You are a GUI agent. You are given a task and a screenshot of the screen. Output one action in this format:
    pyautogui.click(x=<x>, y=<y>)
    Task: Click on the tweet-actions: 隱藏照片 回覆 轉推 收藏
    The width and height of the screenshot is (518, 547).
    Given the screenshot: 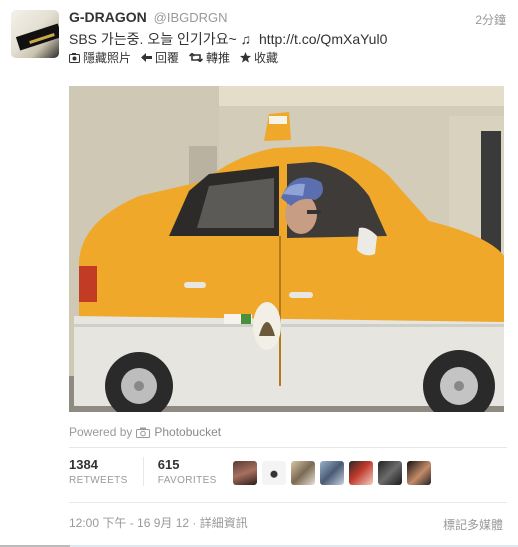 What is the action you would take?
    pyautogui.click(x=173, y=57)
    